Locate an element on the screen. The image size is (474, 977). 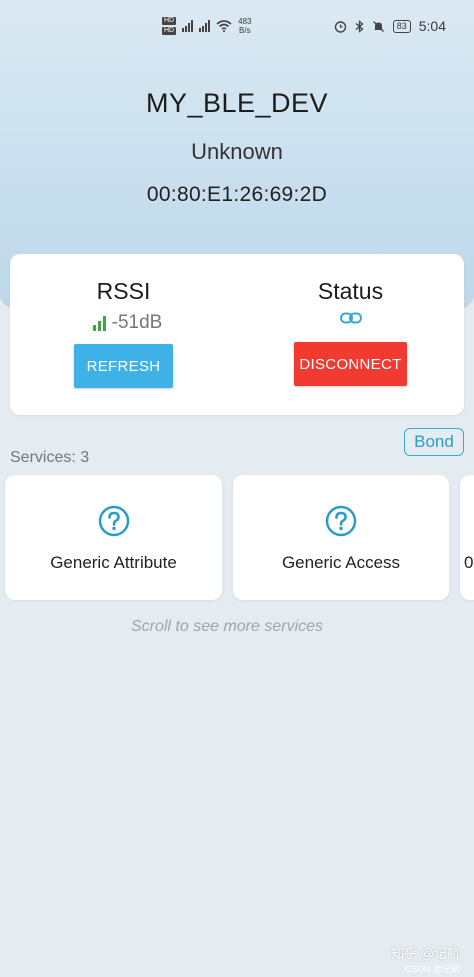
service-card: Generic Attribute is located at coordinates (113, 537).